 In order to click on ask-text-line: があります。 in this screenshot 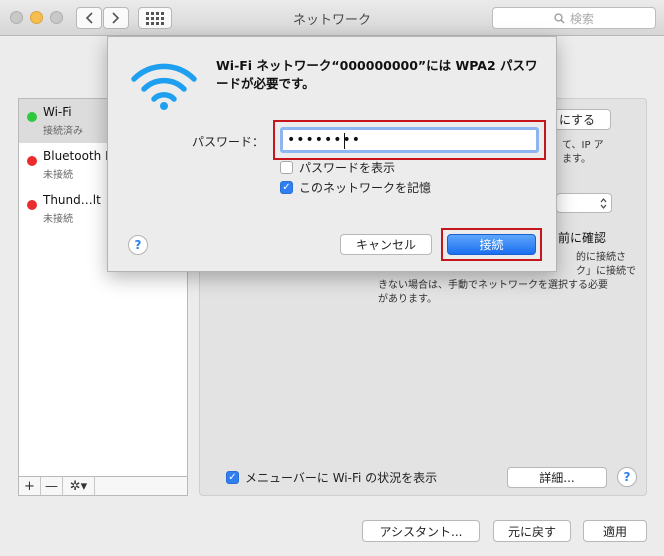, I will do `click(407, 299)`.